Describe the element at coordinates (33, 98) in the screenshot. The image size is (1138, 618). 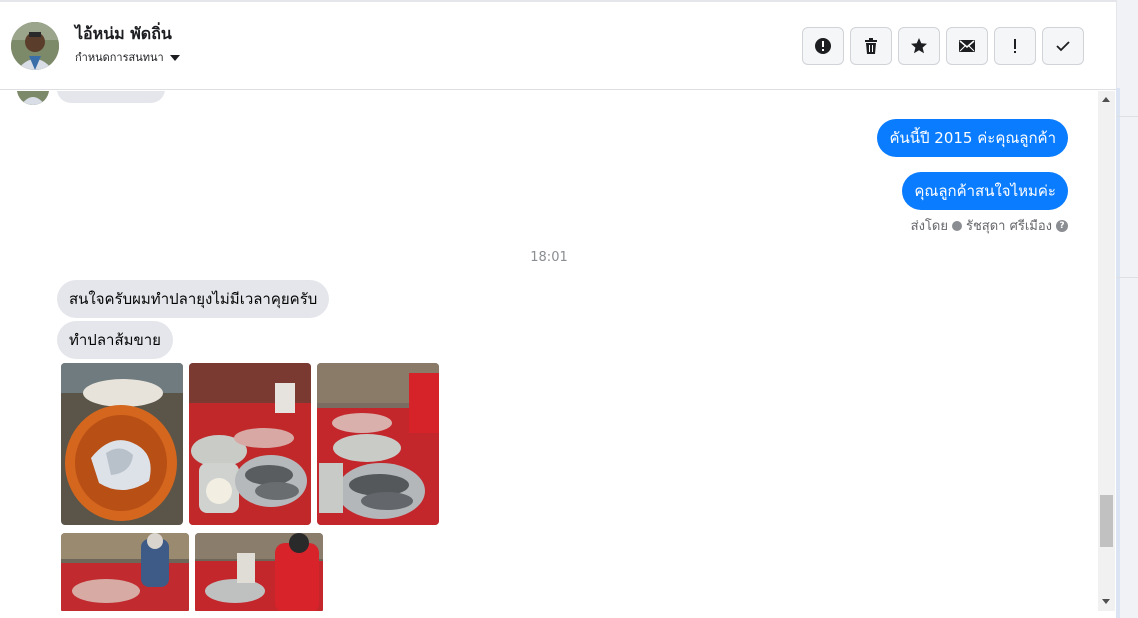
I see `sender-avatar` at that location.